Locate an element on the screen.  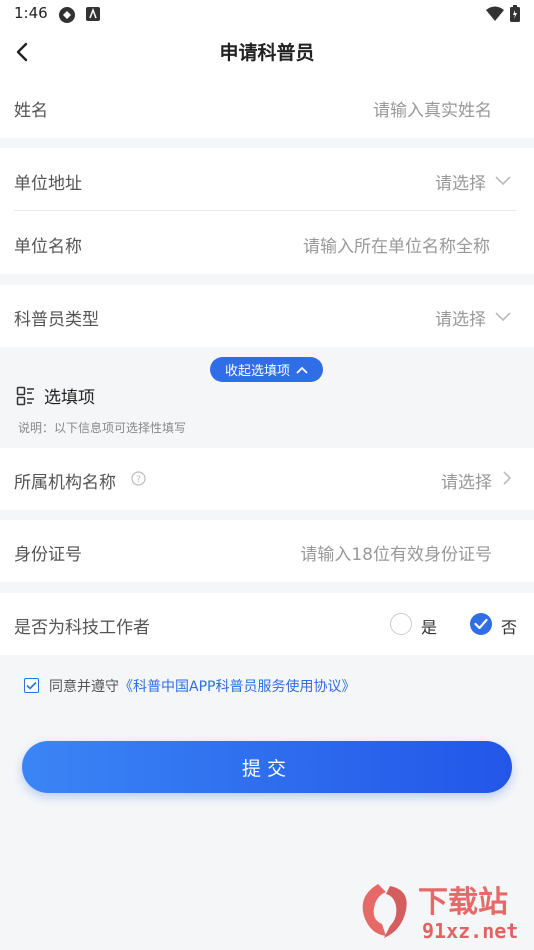
name-row: 姓名 请输入真实姓名 is located at coordinates (267, 107).